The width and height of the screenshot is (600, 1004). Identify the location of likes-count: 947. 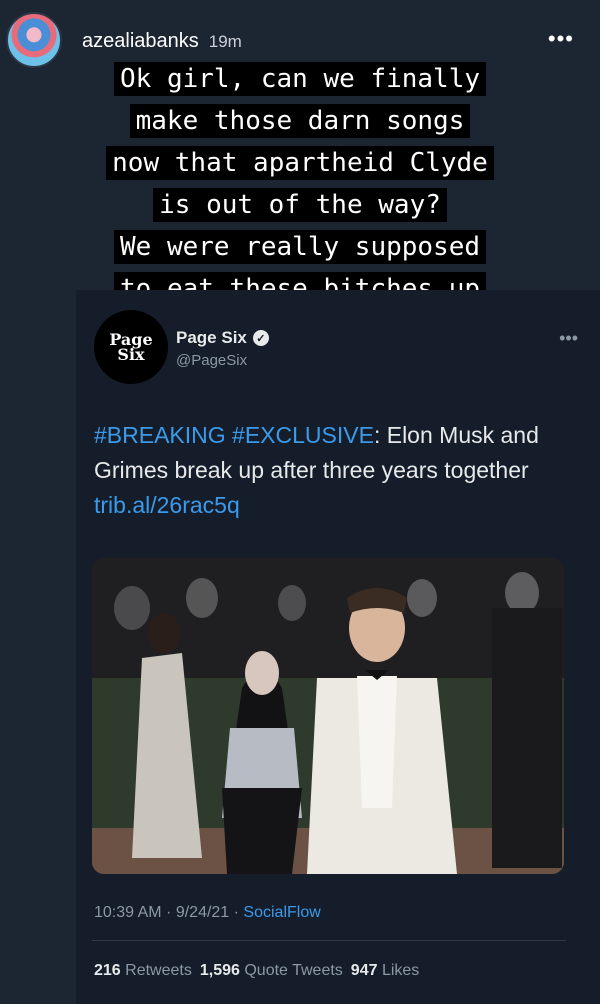
(364, 970).